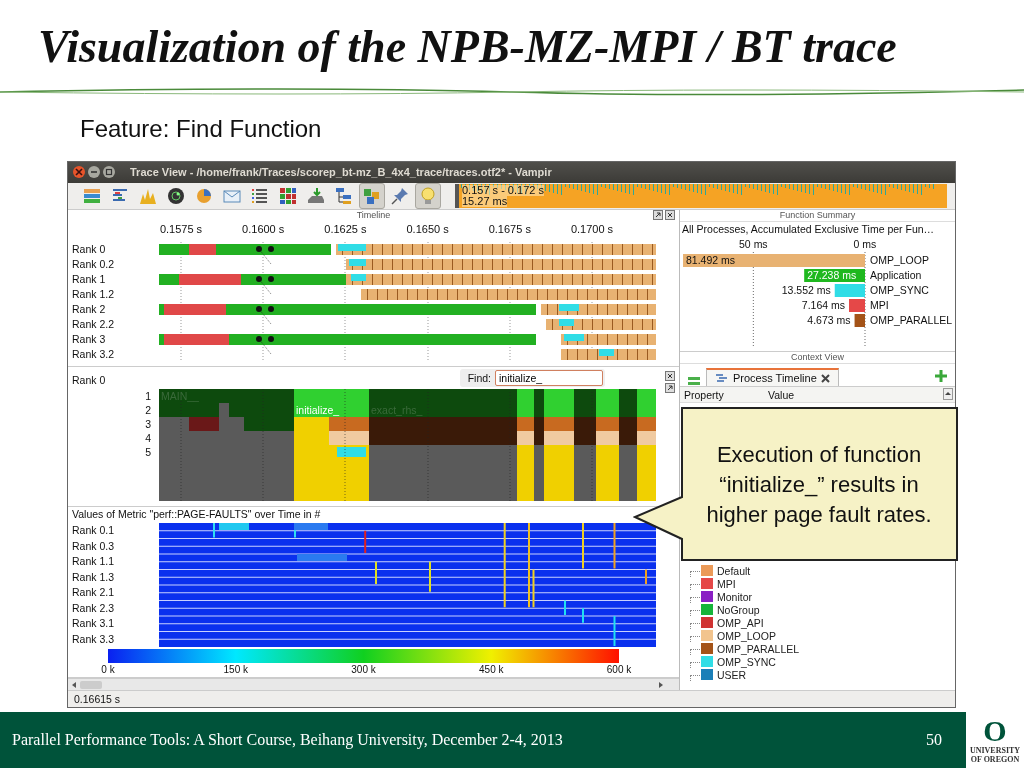 This screenshot has width=1024, height=768. I want to click on axis-label: 0 ms, so click(865, 244).